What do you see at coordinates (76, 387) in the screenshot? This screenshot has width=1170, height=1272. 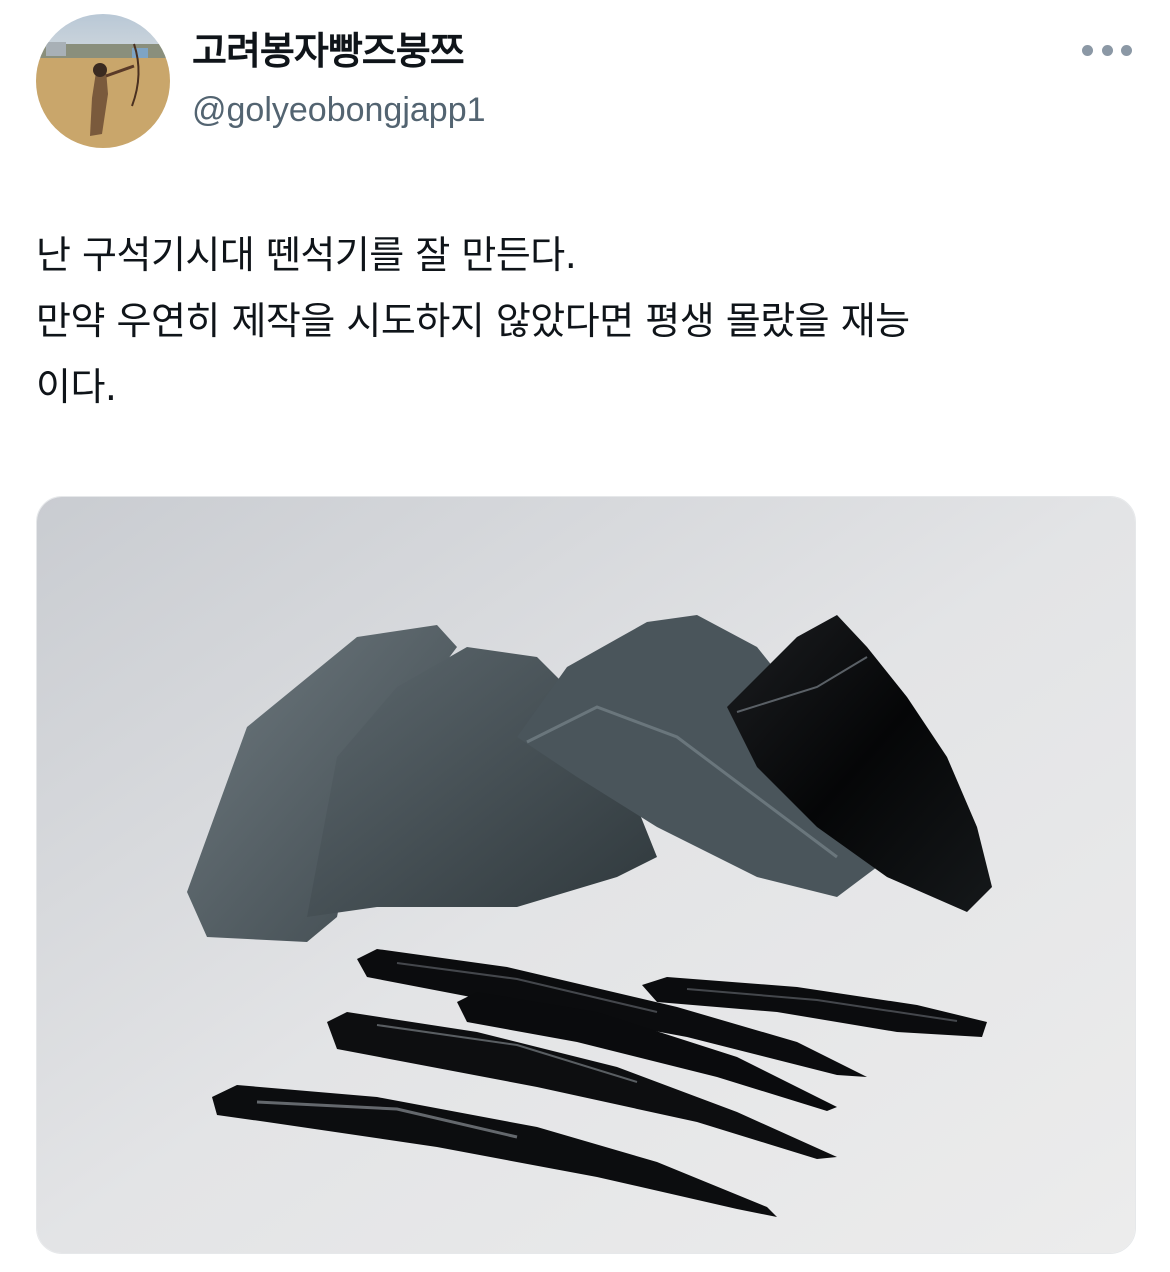 I see `tweet-text-line: 이다.` at bounding box center [76, 387].